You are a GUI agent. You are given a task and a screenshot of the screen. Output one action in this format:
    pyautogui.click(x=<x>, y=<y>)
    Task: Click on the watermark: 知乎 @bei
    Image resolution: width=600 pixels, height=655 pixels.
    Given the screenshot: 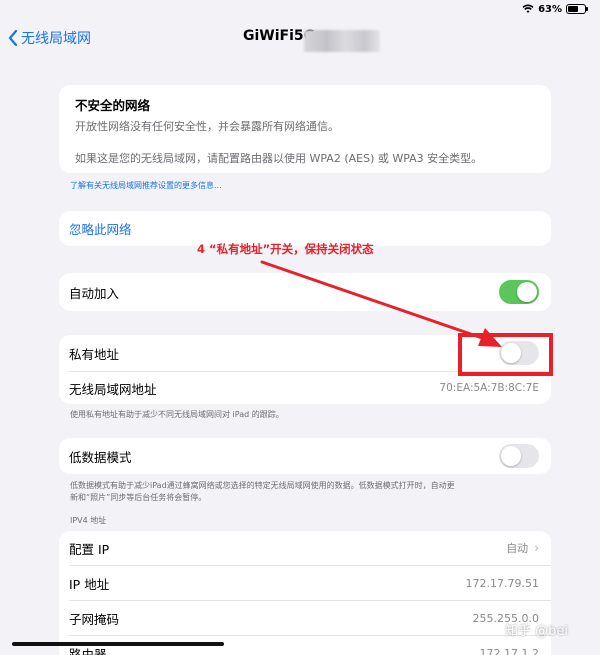 What is the action you would take?
    pyautogui.click(x=536, y=631)
    